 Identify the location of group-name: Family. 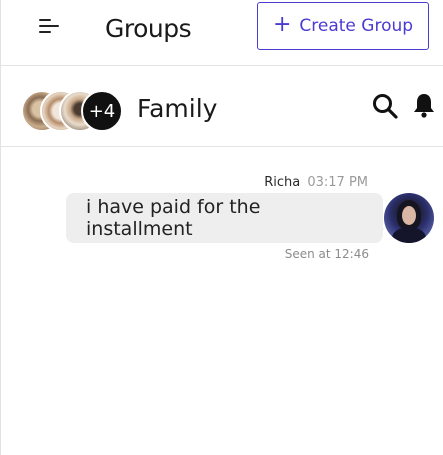
(177, 108).